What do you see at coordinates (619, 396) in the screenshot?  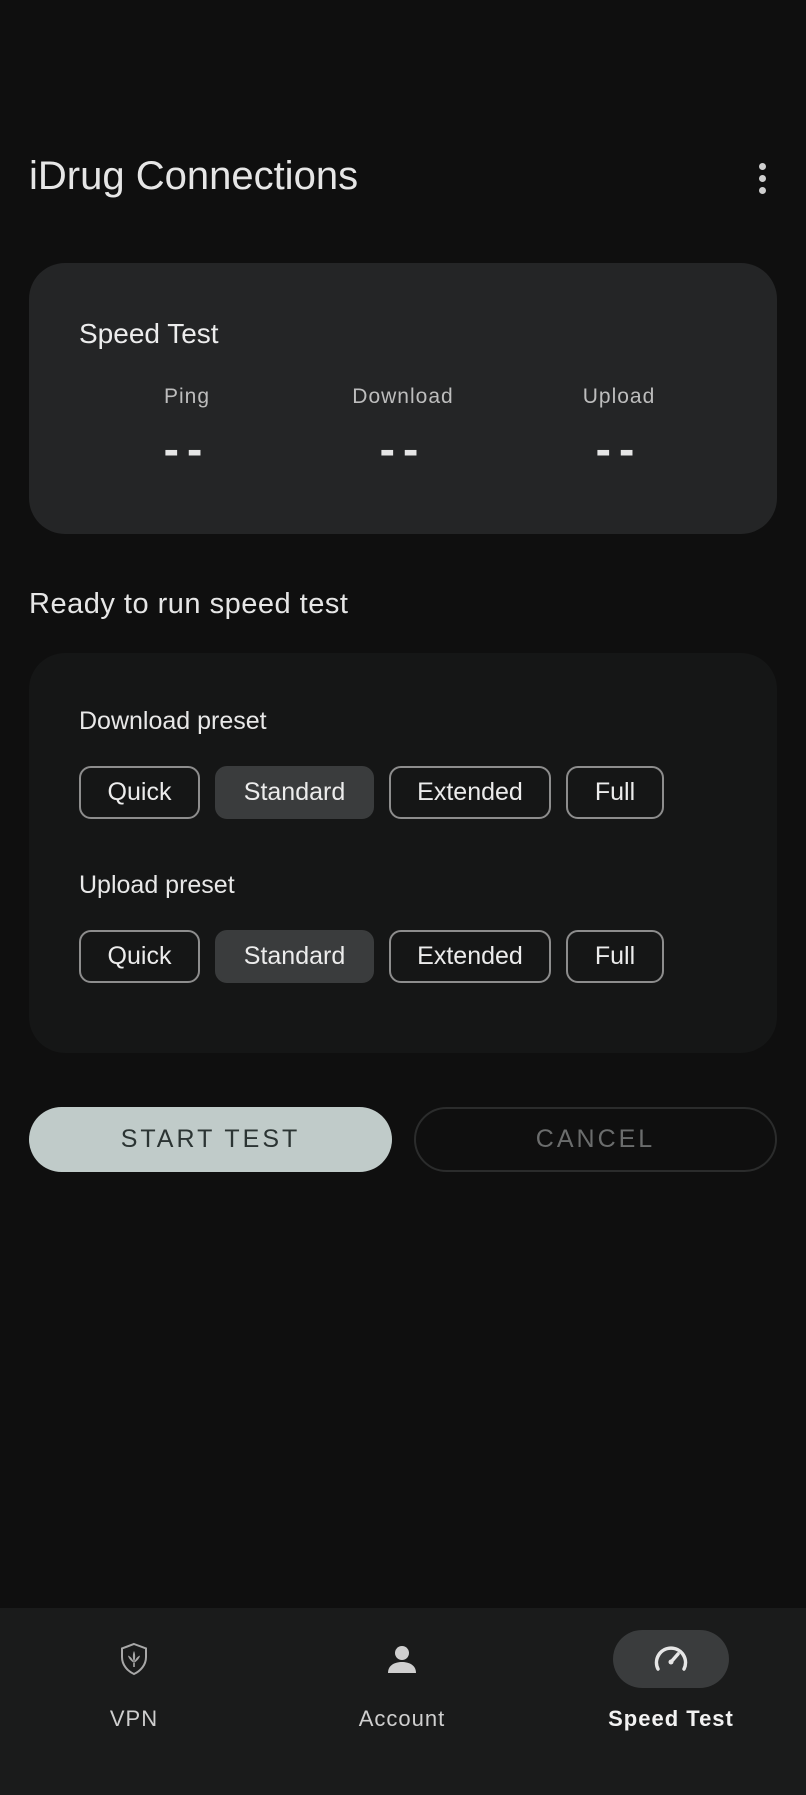 I see `metric-label-upload: Upload` at bounding box center [619, 396].